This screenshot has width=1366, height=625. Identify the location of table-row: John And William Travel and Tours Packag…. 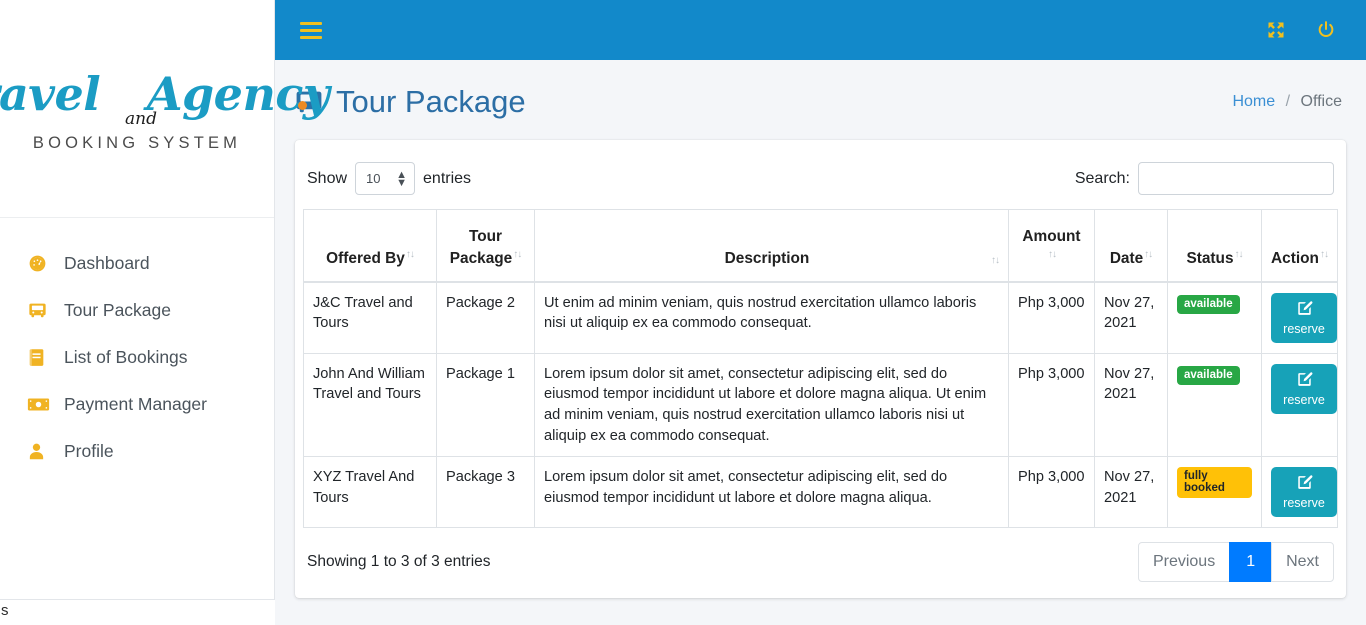
(820, 405).